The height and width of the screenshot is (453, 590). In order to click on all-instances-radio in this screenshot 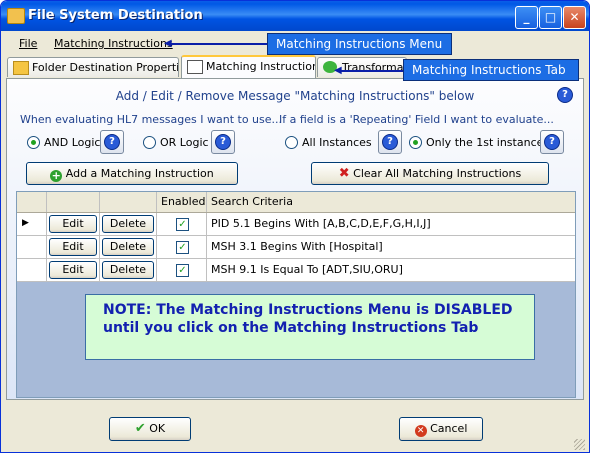, I will do `click(291, 142)`.